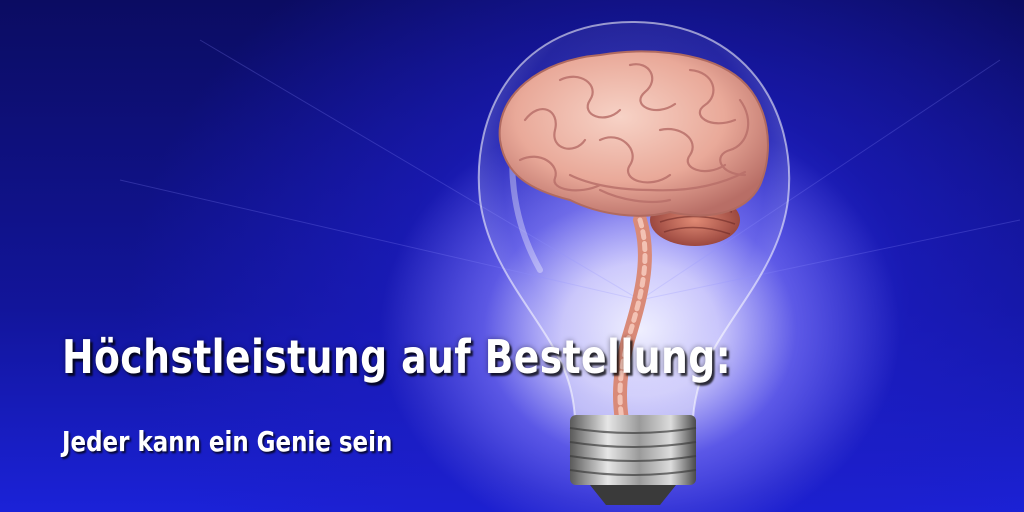 This screenshot has height=512, width=1024. I want to click on hero-headline: Höchstleistung auf Bestellung:, so click(397, 357).